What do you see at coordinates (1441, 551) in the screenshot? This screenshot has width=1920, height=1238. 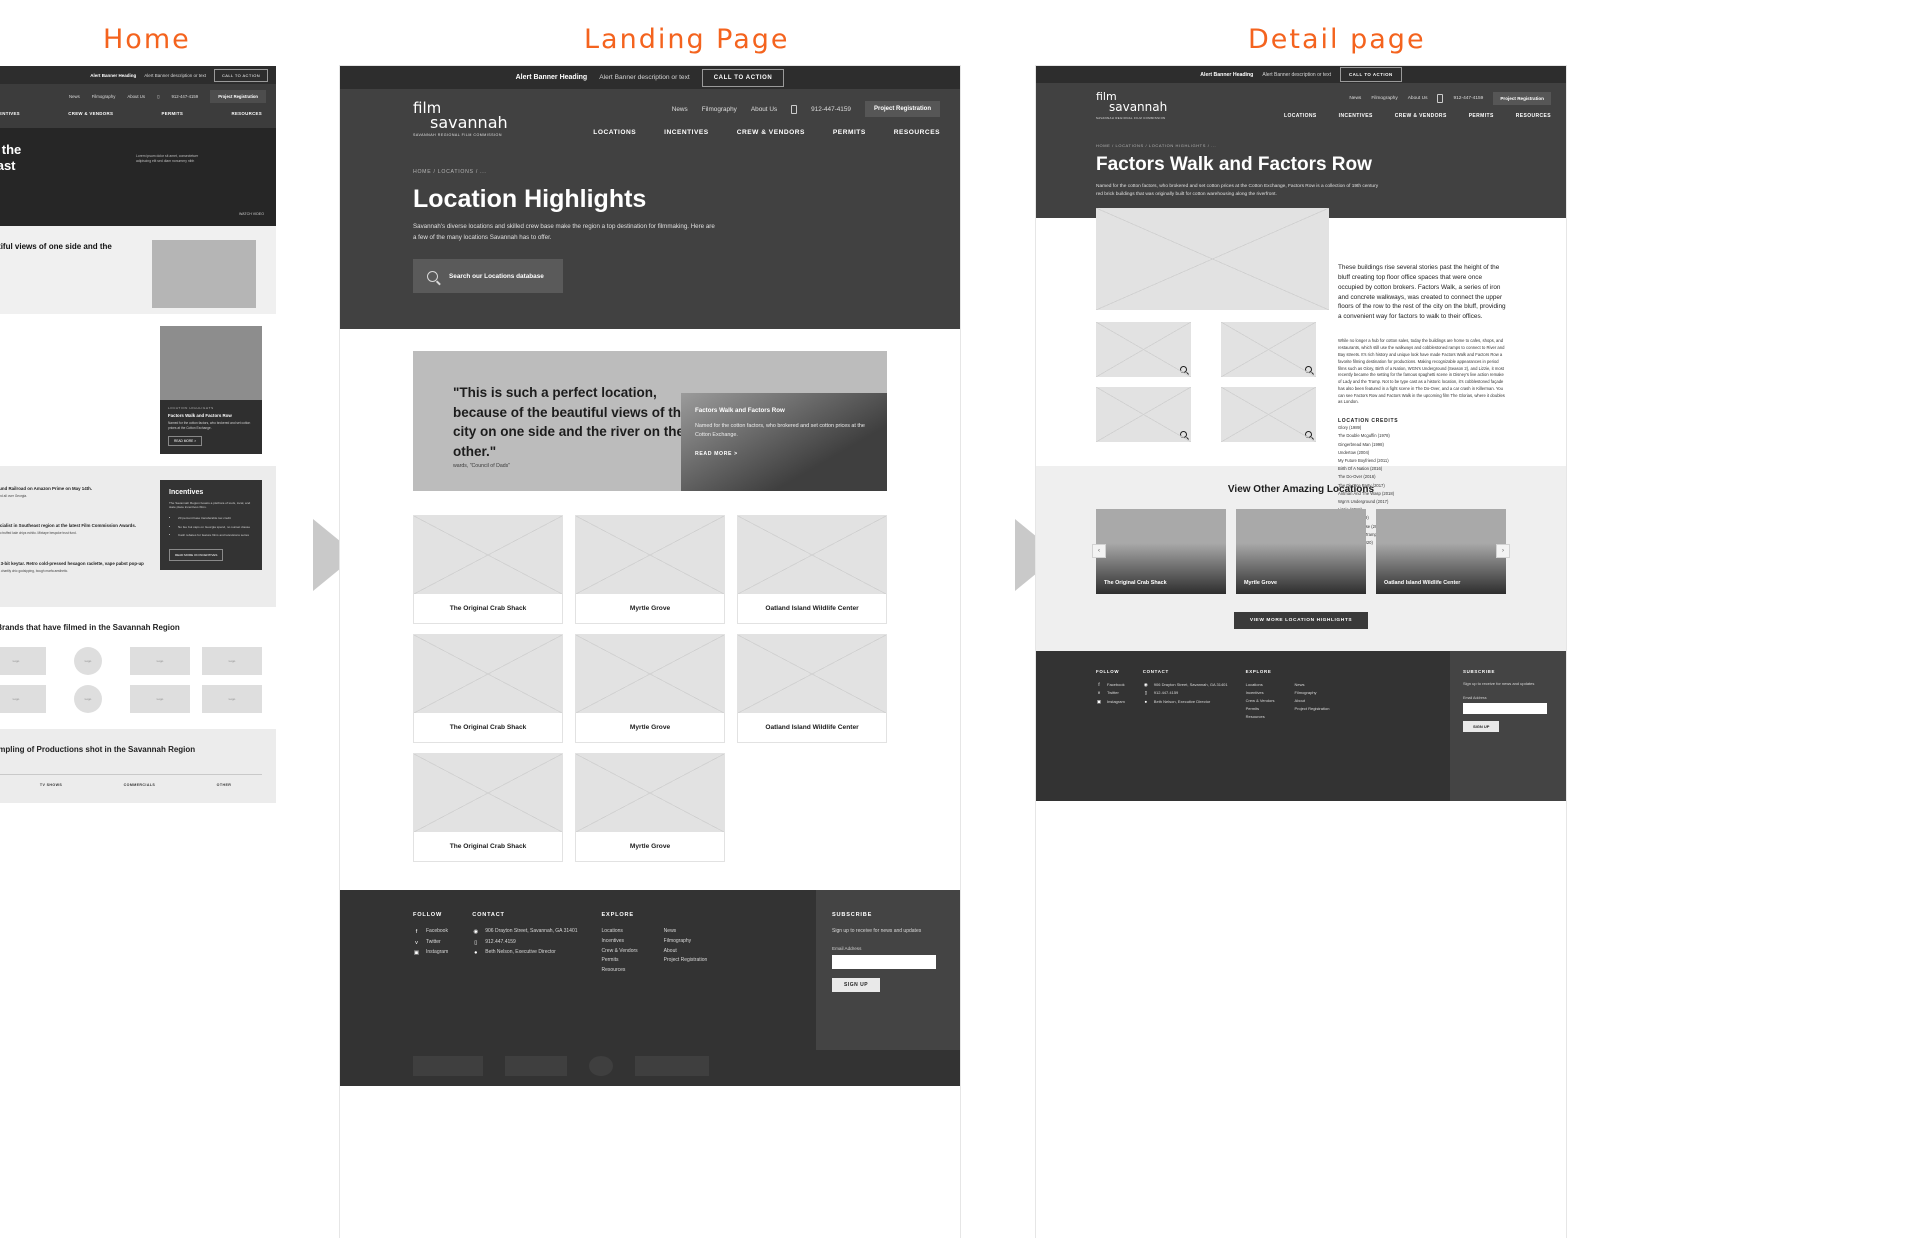 I see `carousel-card: Oatland Island Wildlife Center` at bounding box center [1441, 551].